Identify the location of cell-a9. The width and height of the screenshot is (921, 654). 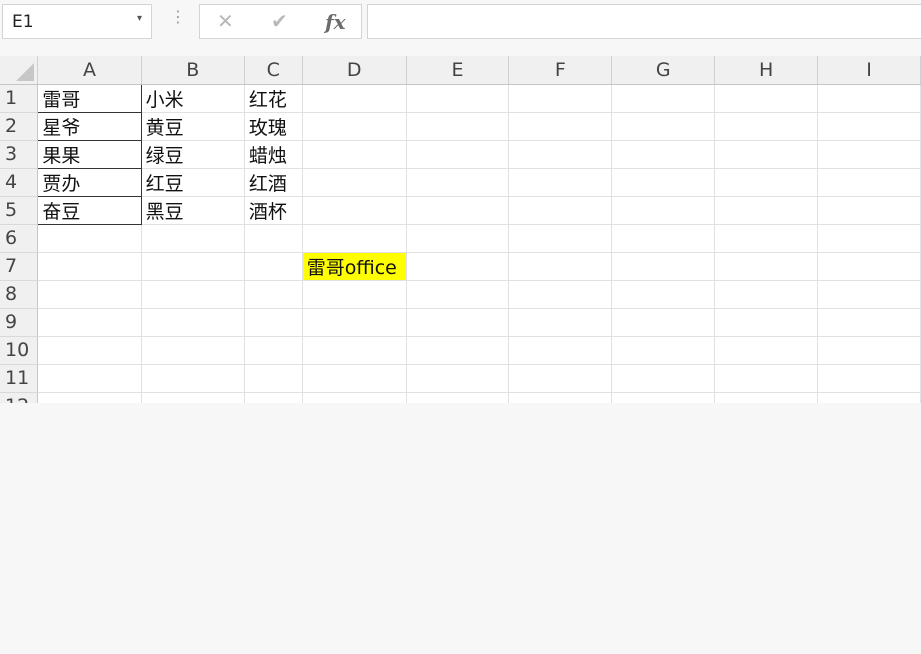
(89, 322).